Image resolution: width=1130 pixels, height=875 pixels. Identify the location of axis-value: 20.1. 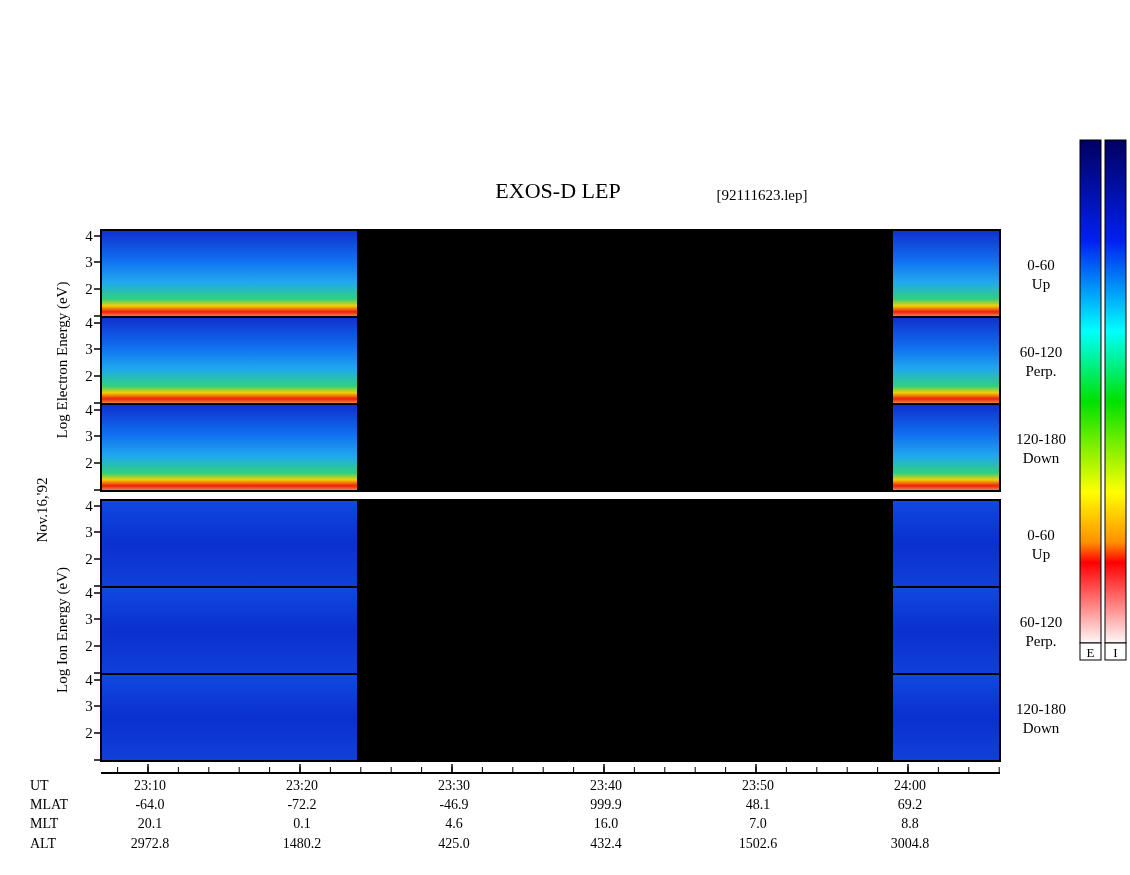
(150, 823).